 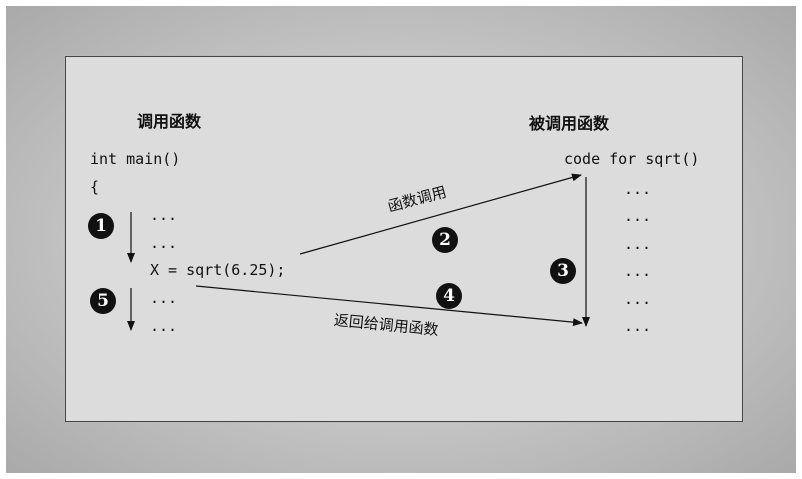 What do you see at coordinates (563, 271) in the screenshot?
I see `step-badge-3: 3` at bounding box center [563, 271].